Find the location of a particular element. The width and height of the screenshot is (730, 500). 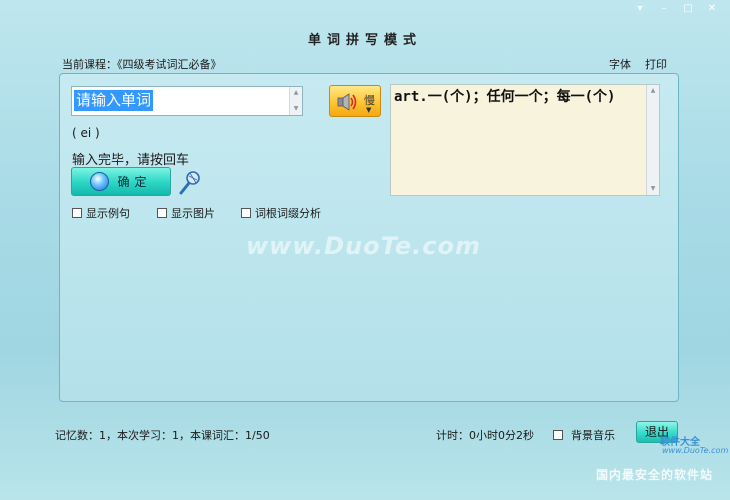

watermark: www.DuoTe.com is located at coordinates (363, 246).